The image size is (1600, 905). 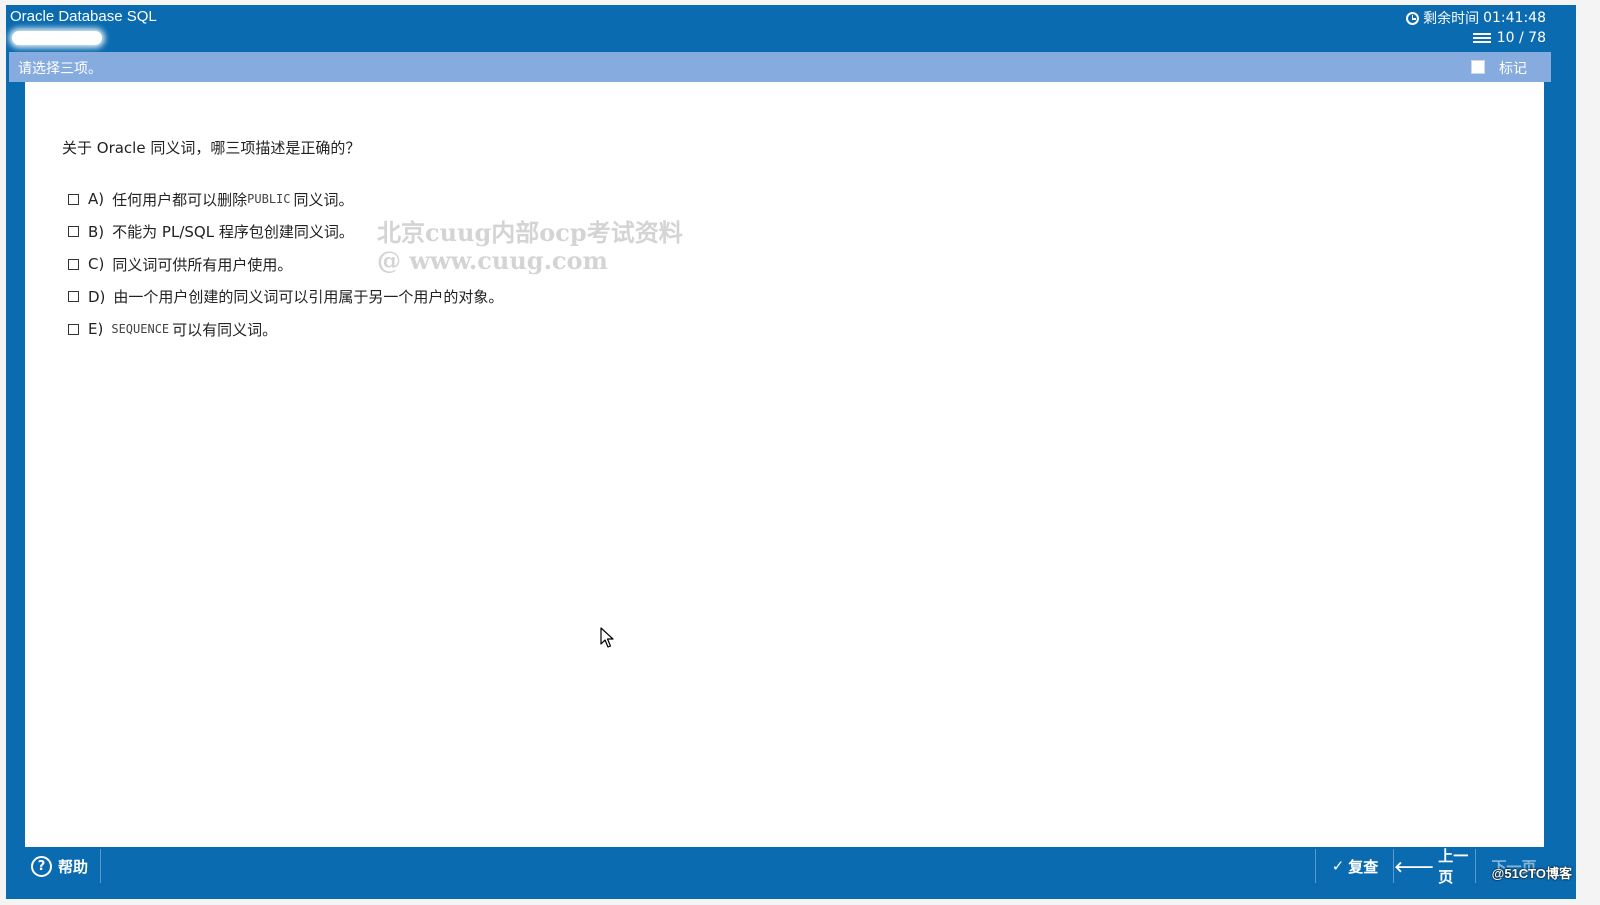 I want to click on instruction-text: 请选择三项。, so click(x=60, y=69).